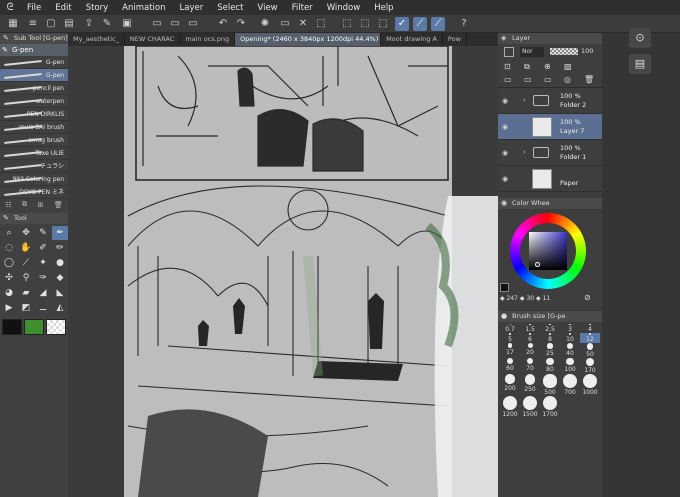  Describe the element at coordinates (530, 407) in the screenshot. I see `brush-size-option: 1500` at that location.